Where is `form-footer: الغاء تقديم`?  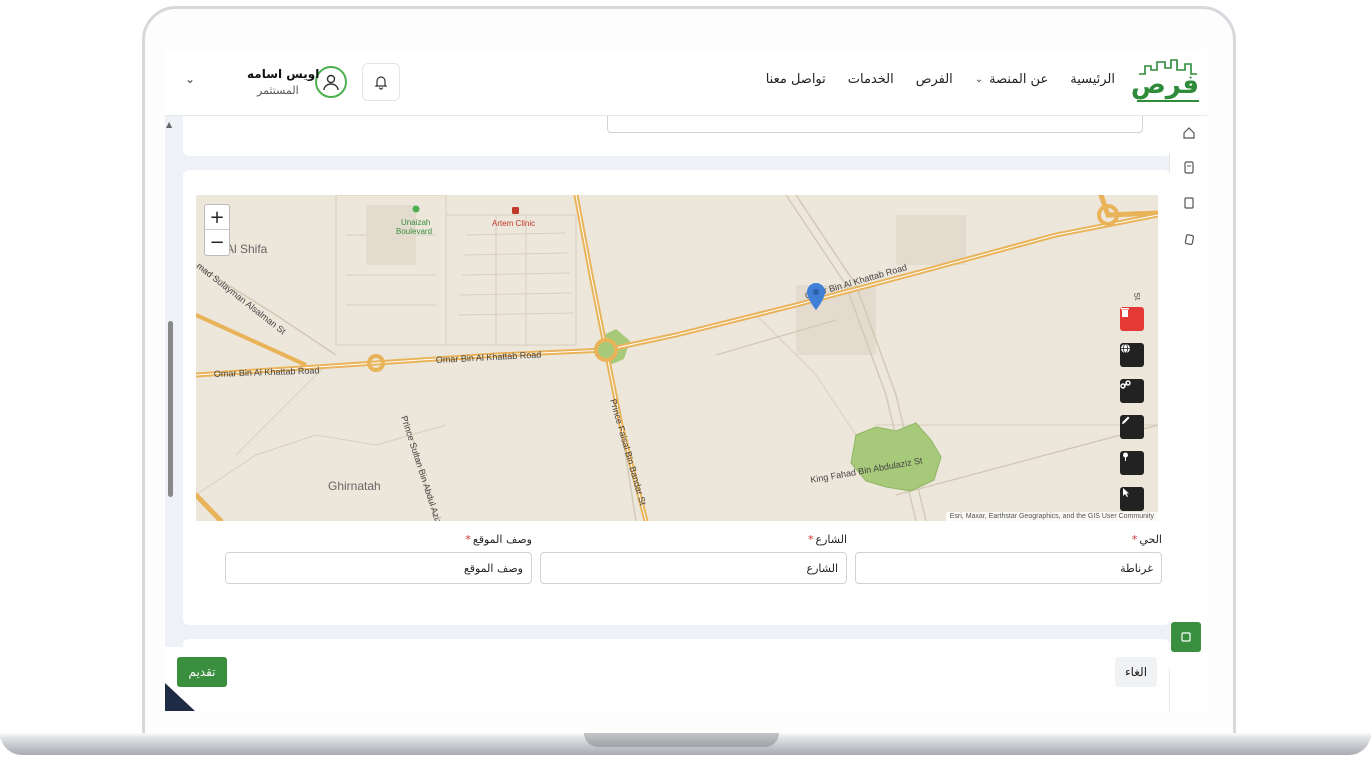
form-footer: الغاء تقديم is located at coordinates (667, 679).